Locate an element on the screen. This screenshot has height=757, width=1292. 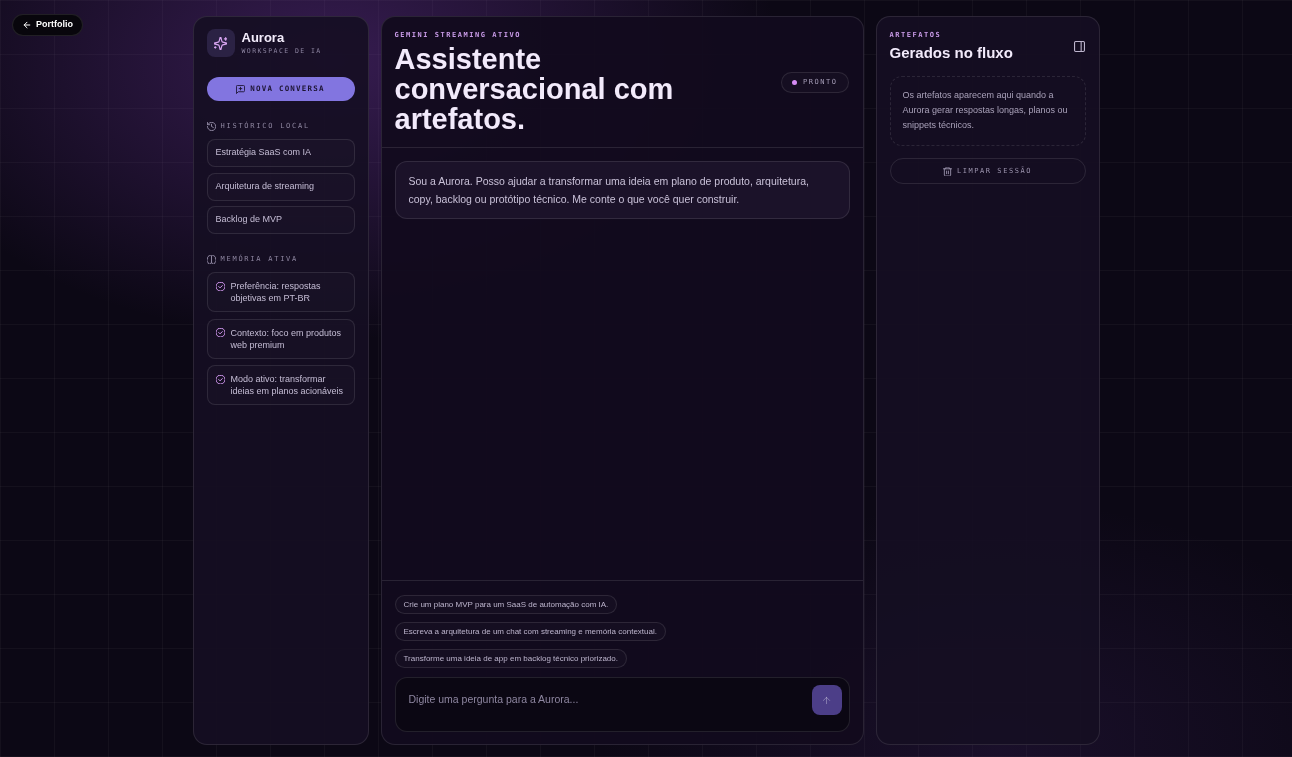
history-icon is located at coordinates (211, 126).